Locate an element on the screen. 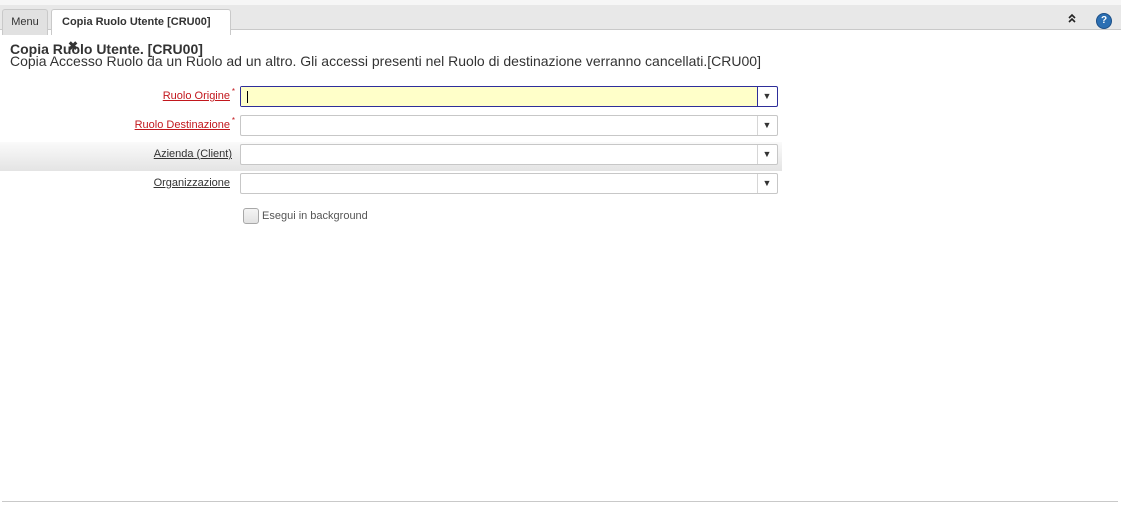  divider is located at coordinates (560, 501).